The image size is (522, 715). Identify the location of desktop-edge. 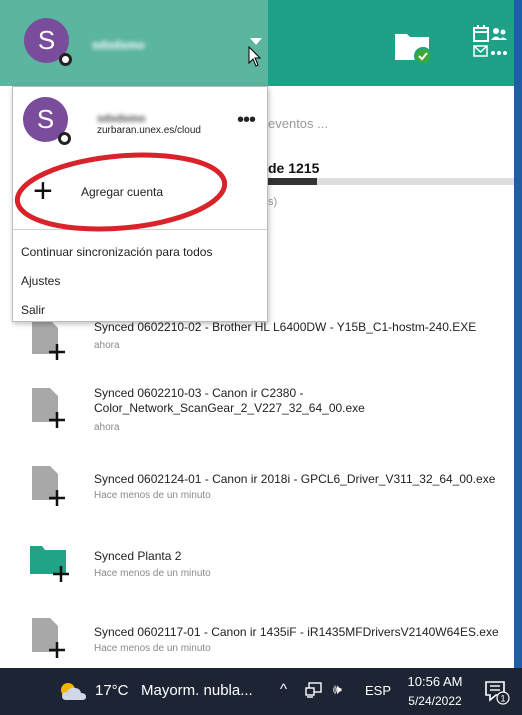
(518, 334).